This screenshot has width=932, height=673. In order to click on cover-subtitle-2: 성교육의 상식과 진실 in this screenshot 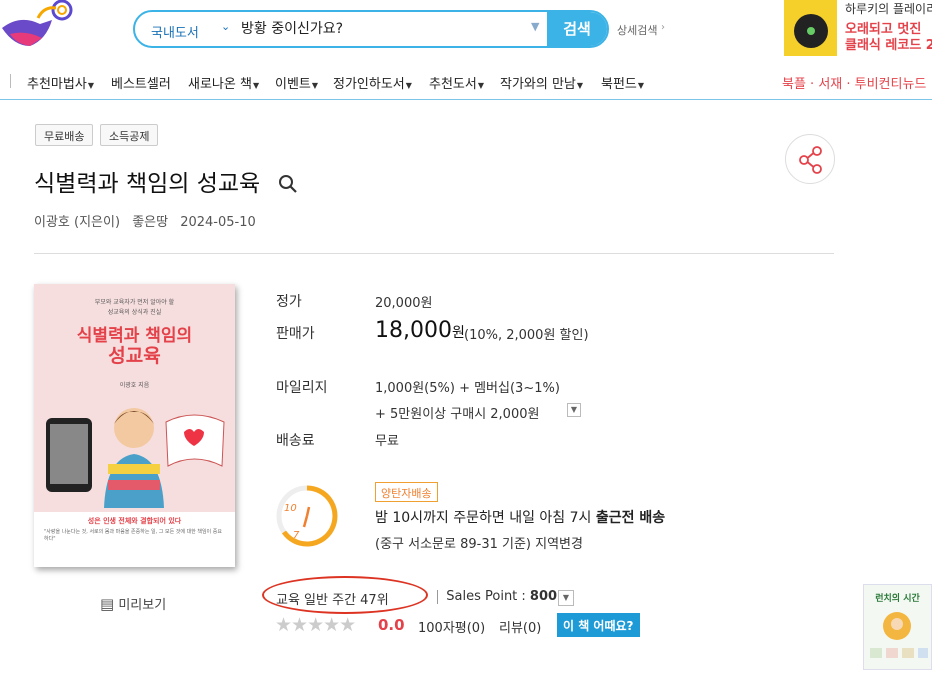, I will do `click(134, 312)`.